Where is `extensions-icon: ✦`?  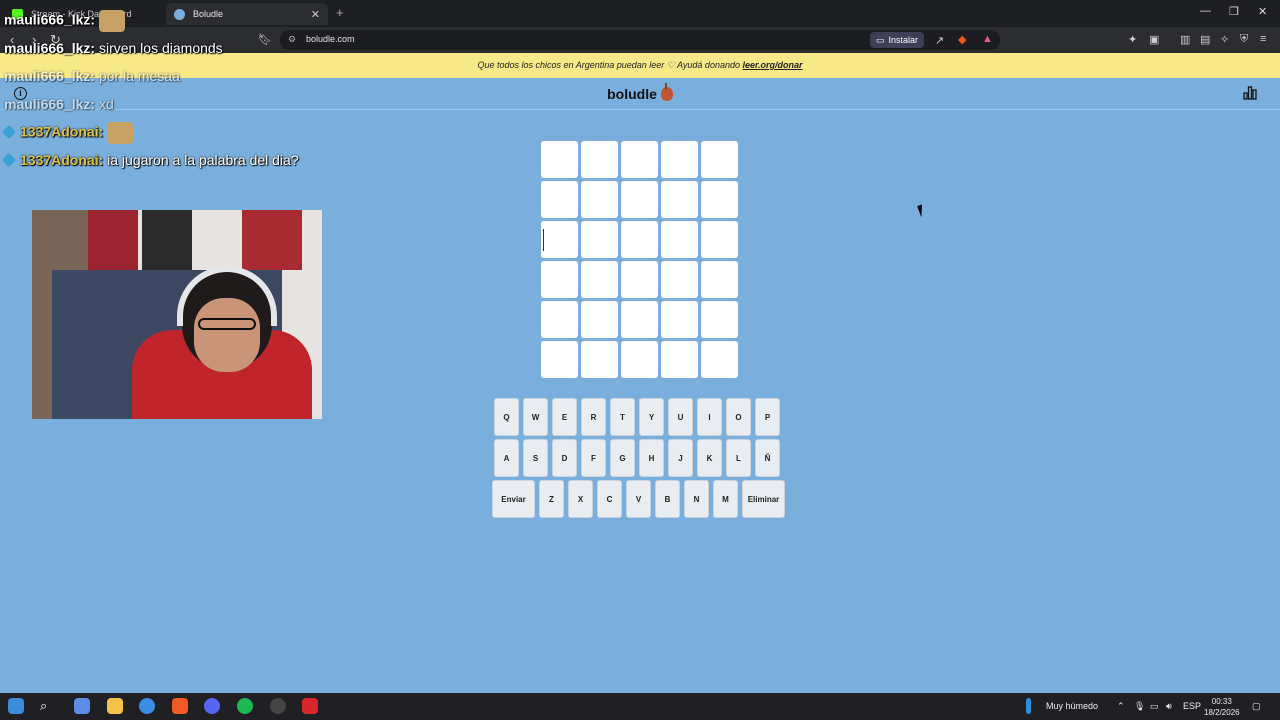 extensions-icon: ✦ is located at coordinates (1132, 39).